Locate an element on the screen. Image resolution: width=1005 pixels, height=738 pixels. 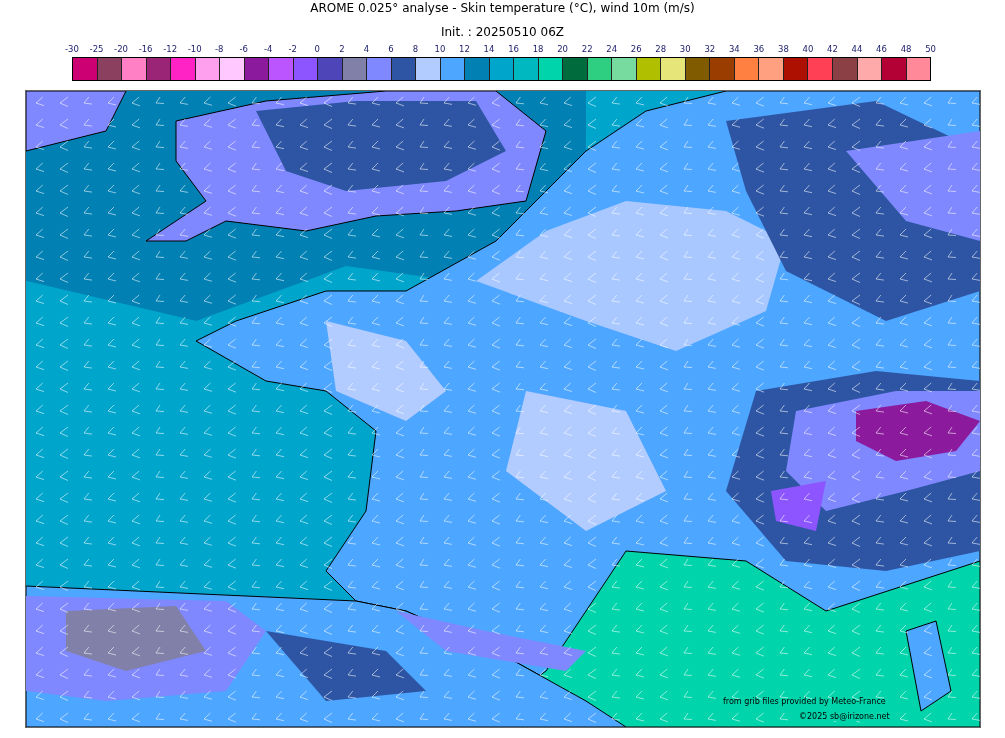
scale-tick-label: -8 is located at coordinates (219, 49).